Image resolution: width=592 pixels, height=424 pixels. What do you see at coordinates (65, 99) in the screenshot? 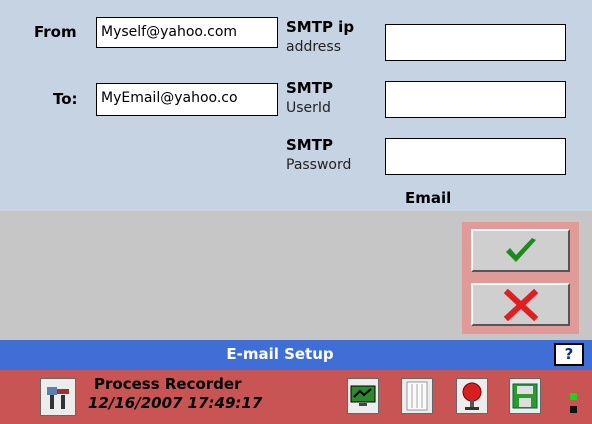
I see `to-label: To:` at bounding box center [65, 99].